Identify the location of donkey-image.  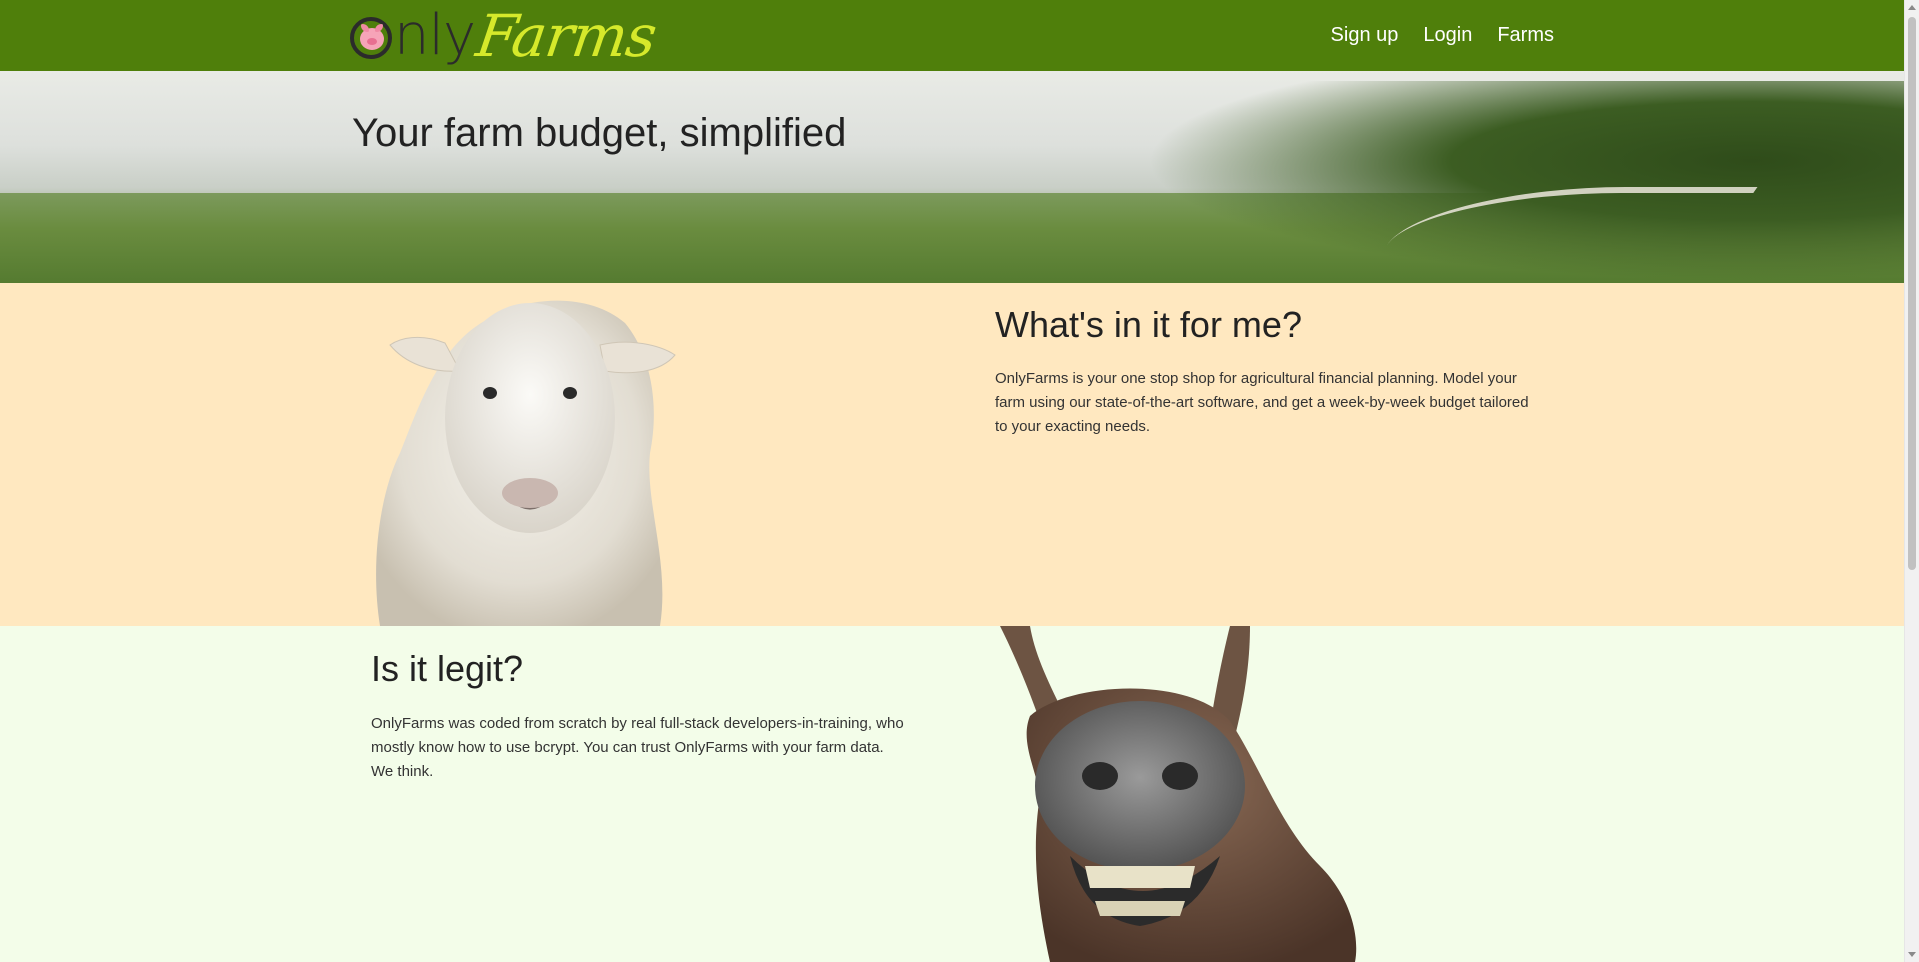
(1178, 794).